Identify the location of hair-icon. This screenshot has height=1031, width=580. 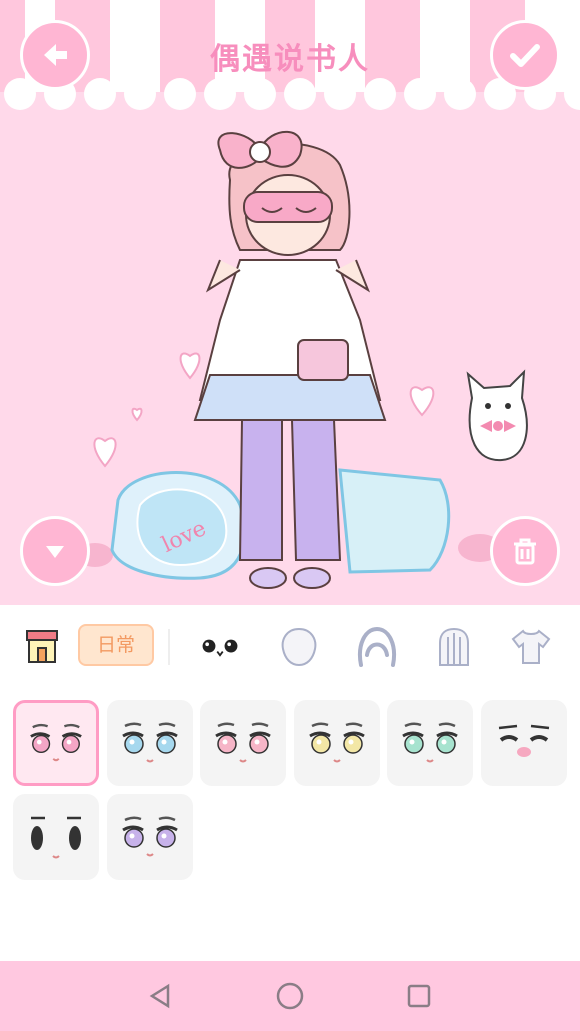
(377, 647).